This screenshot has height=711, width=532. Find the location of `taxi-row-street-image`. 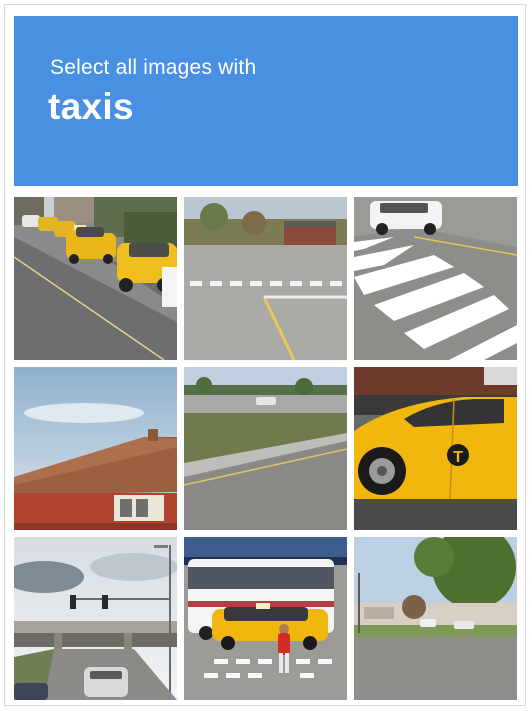

taxi-row-street-image is located at coordinates (95, 278).